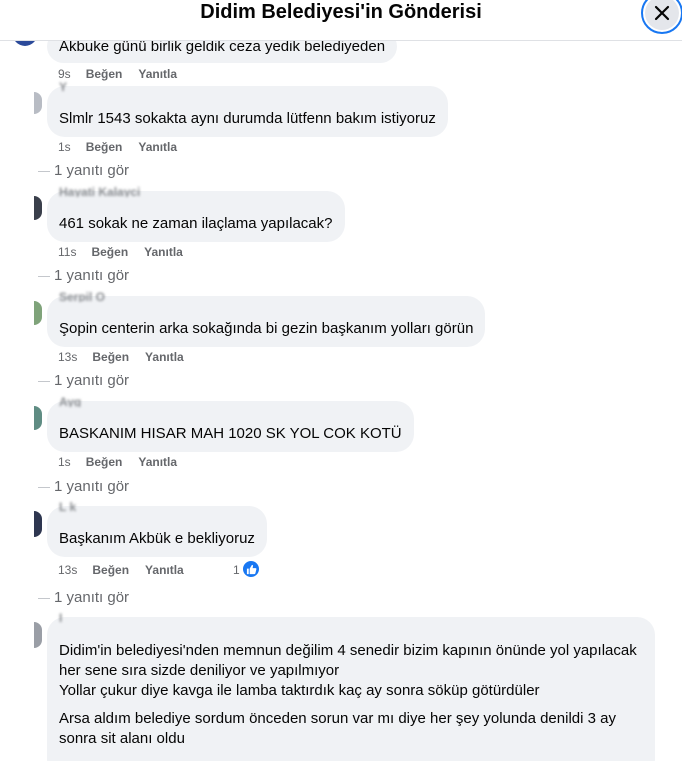 The image size is (682, 761). Describe the element at coordinates (341, 12) in the screenshot. I see `page-title: Didim Belediyesi'in Gönderisi` at that location.